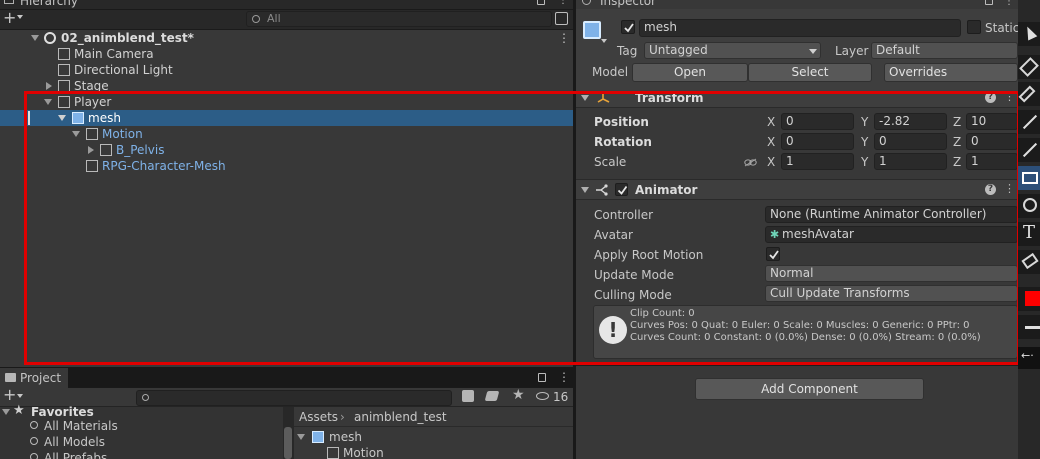 The image size is (1040, 459). What do you see at coordinates (797, 365) in the screenshot?
I see `component-separator` at bounding box center [797, 365].